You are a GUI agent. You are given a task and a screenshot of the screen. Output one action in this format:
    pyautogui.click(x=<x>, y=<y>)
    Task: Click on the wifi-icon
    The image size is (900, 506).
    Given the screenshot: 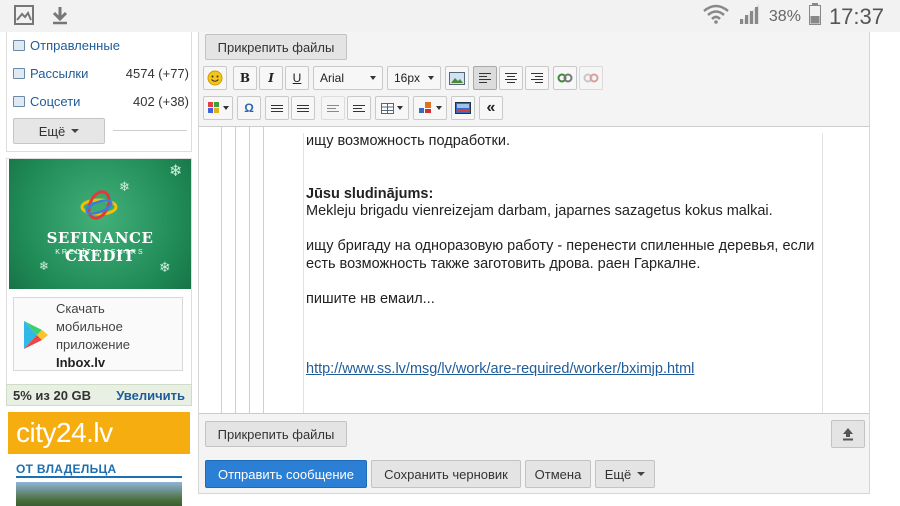 What is the action you would take?
    pyautogui.click(x=716, y=17)
    